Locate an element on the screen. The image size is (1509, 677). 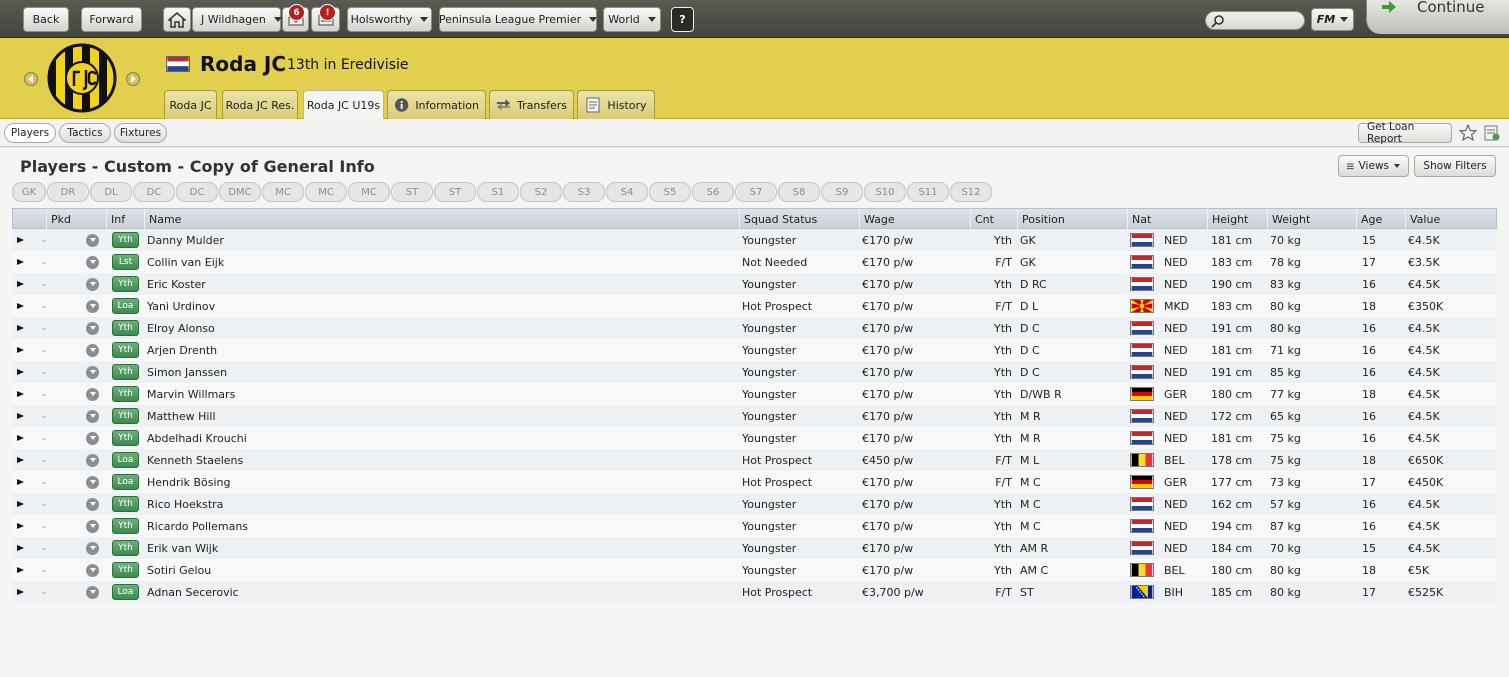
position-filter-pill: S9 is located at coordinates (842, 192).